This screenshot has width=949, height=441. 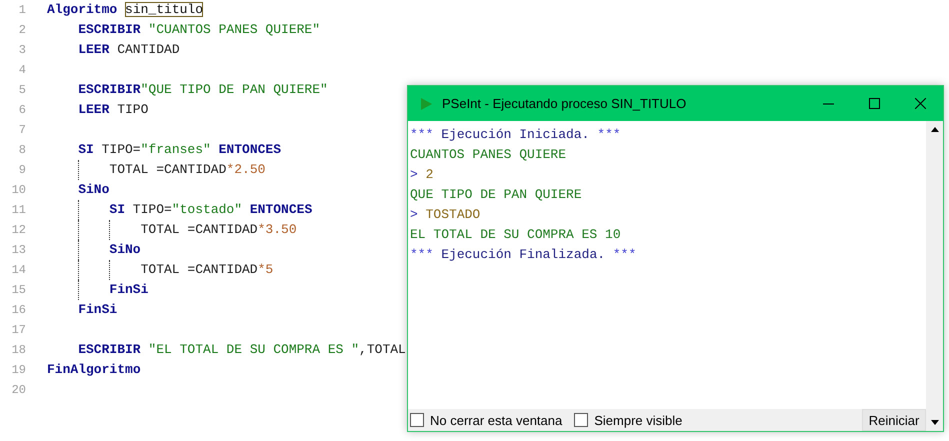 What do you see at coordinates (199, 29) in the screenshot?
I see `code-line: ESCRIBIR "CUANTOS PANES QUIERE"` at bounding box center [199, 29].